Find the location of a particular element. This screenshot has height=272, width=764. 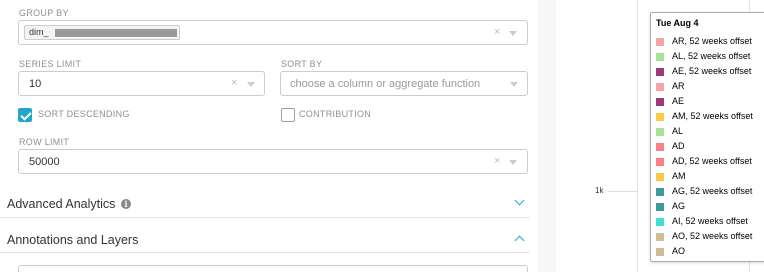

tooltip-row: AO, 52 weeks offset is located at coordinates (710, 237).